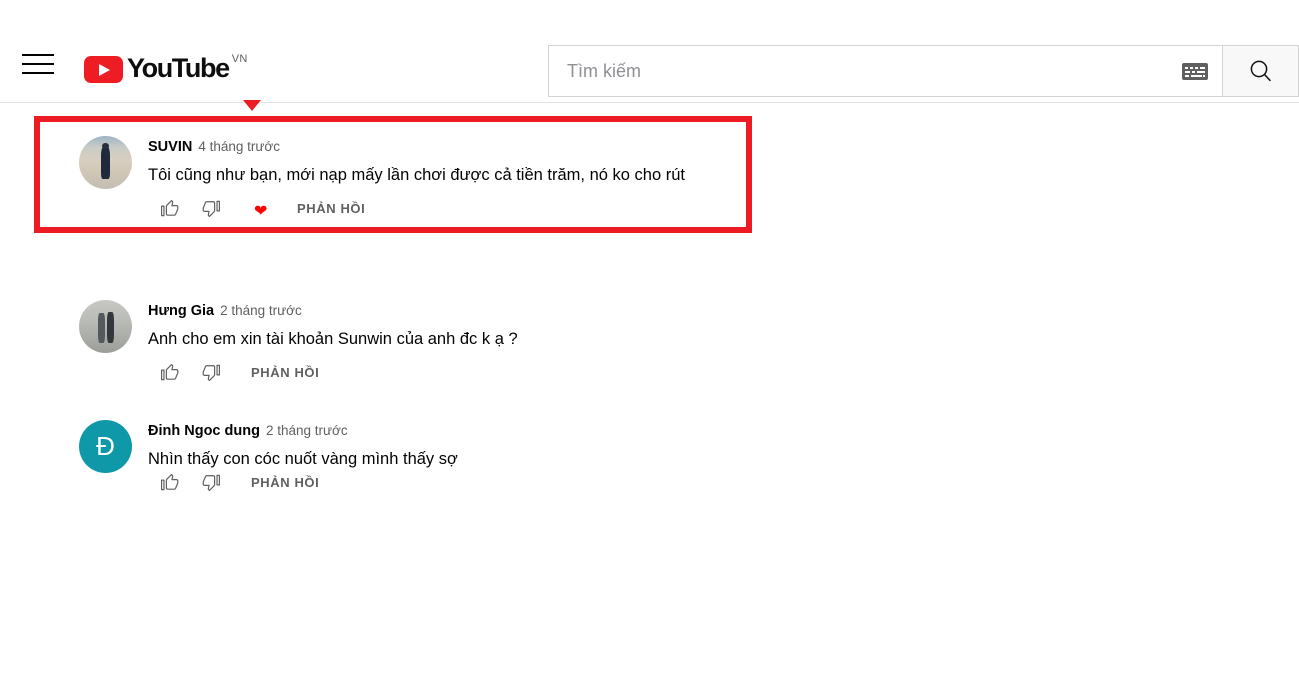 This screenshot has height=697, width=1299. I want to click on youtube-country-code: VN, so click(239, 59).